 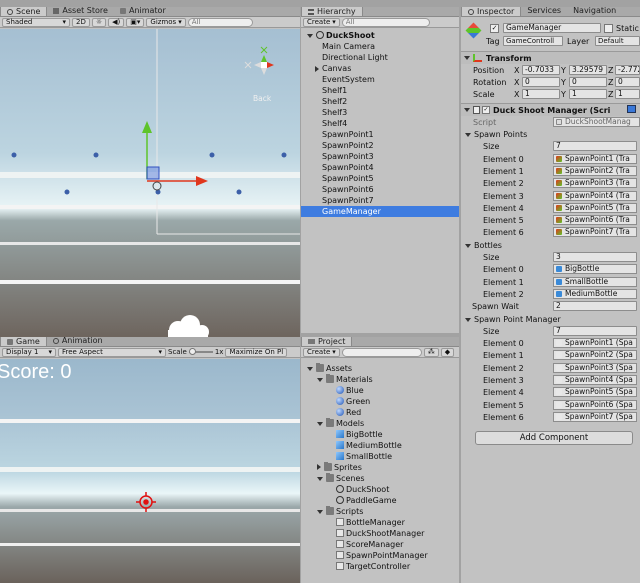 I want to click on bottles-element-field: SmallBottle, so click(x=595, y=281).